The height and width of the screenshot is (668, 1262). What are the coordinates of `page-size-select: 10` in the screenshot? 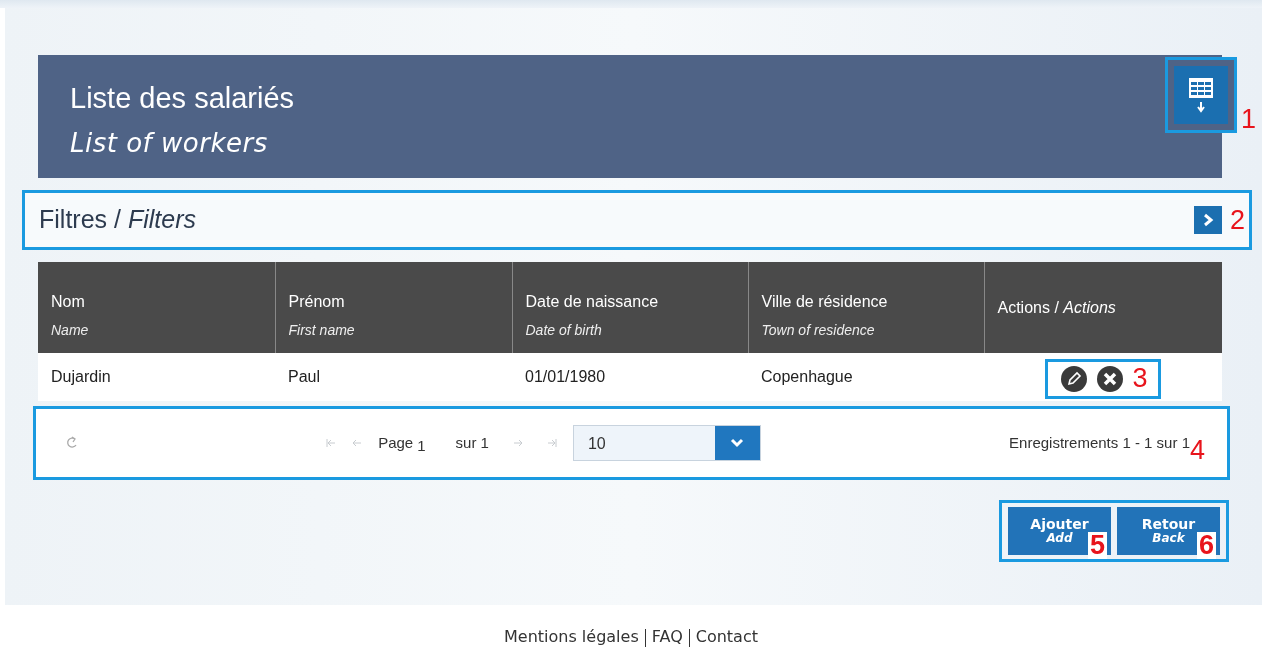 It's located at (666, 443).